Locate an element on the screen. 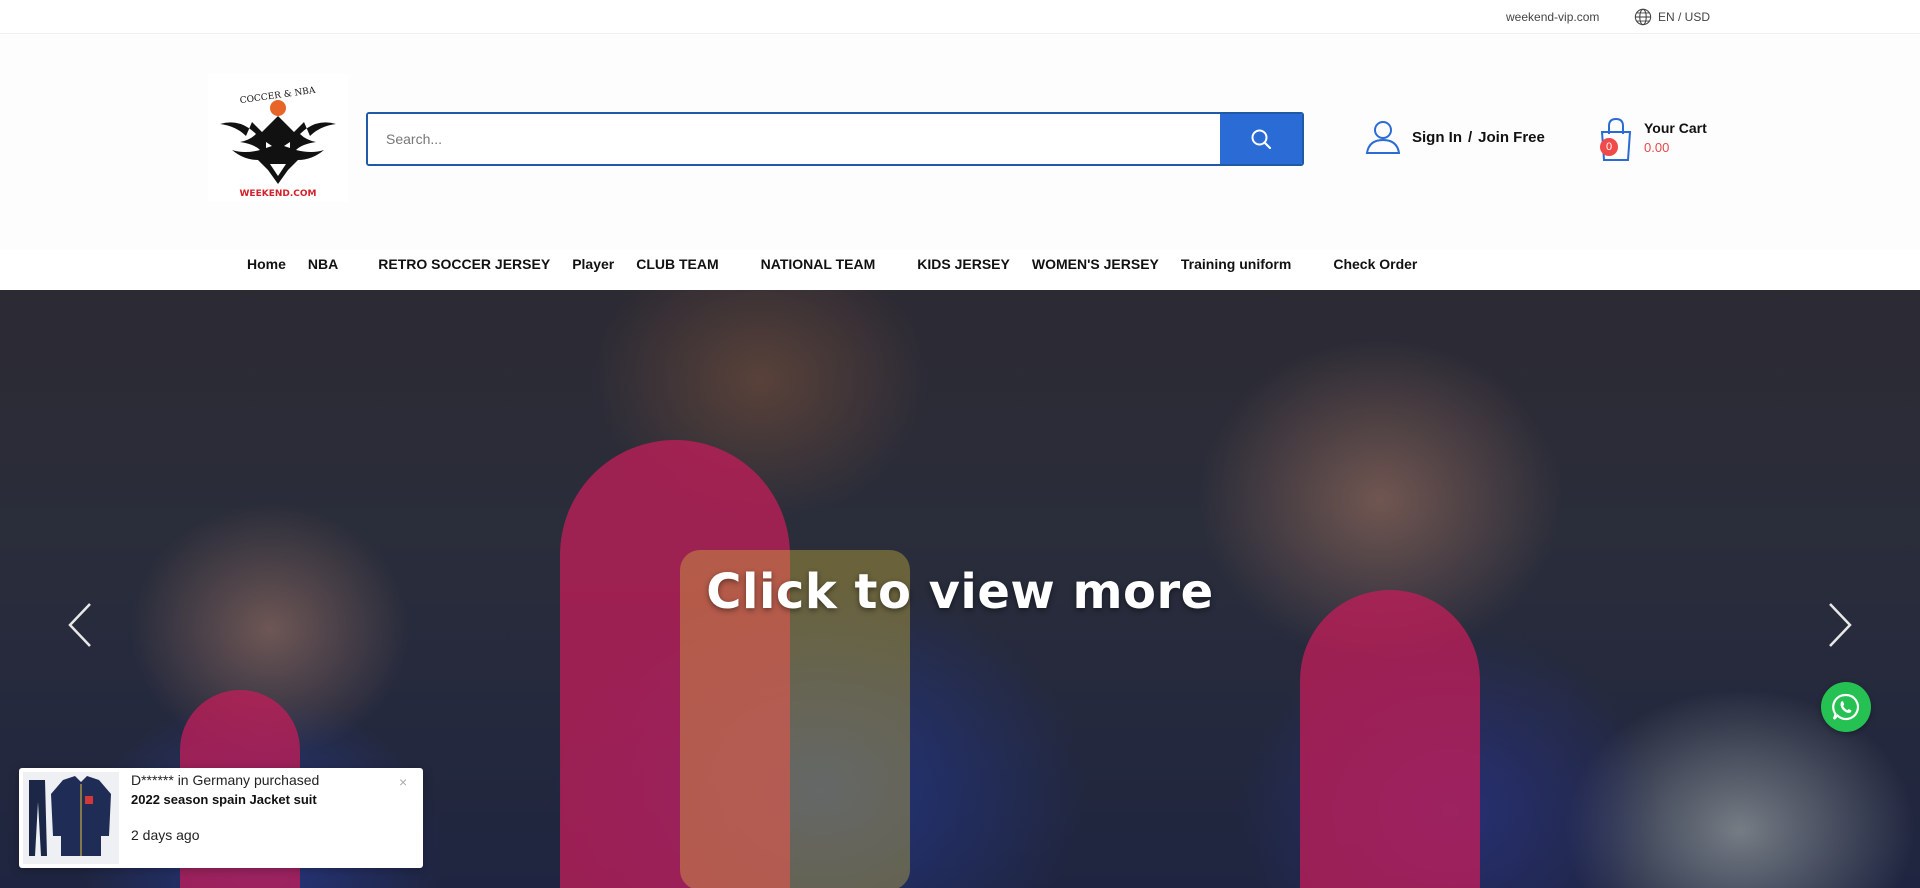 Image resolution: width=1920 pixels, height=888 pixels. cart-bag: 0 is located at coordinates (1616, 139).